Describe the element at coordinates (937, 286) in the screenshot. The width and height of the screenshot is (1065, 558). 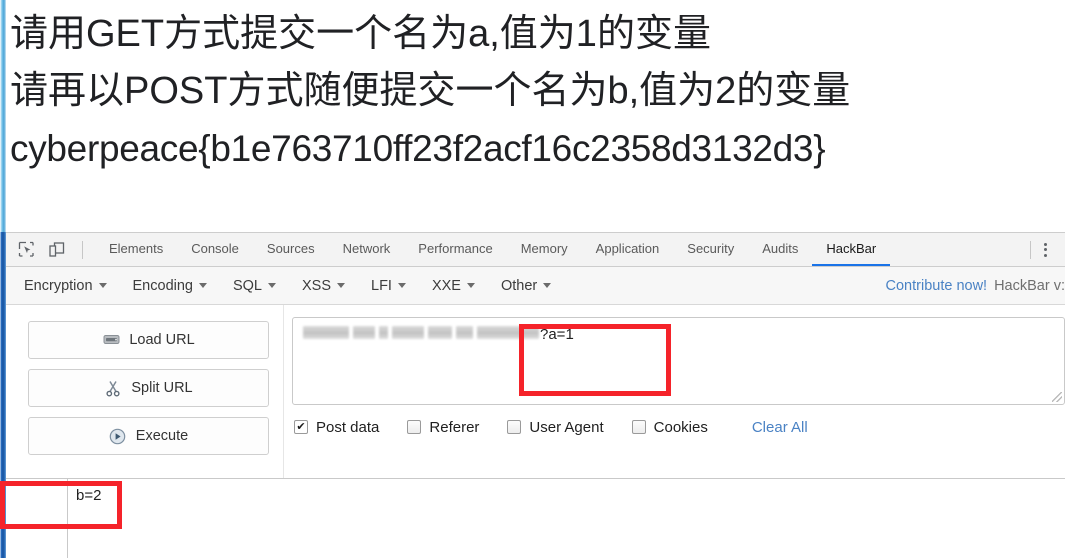
I see `contribute-link: Contribute now!` at that location.